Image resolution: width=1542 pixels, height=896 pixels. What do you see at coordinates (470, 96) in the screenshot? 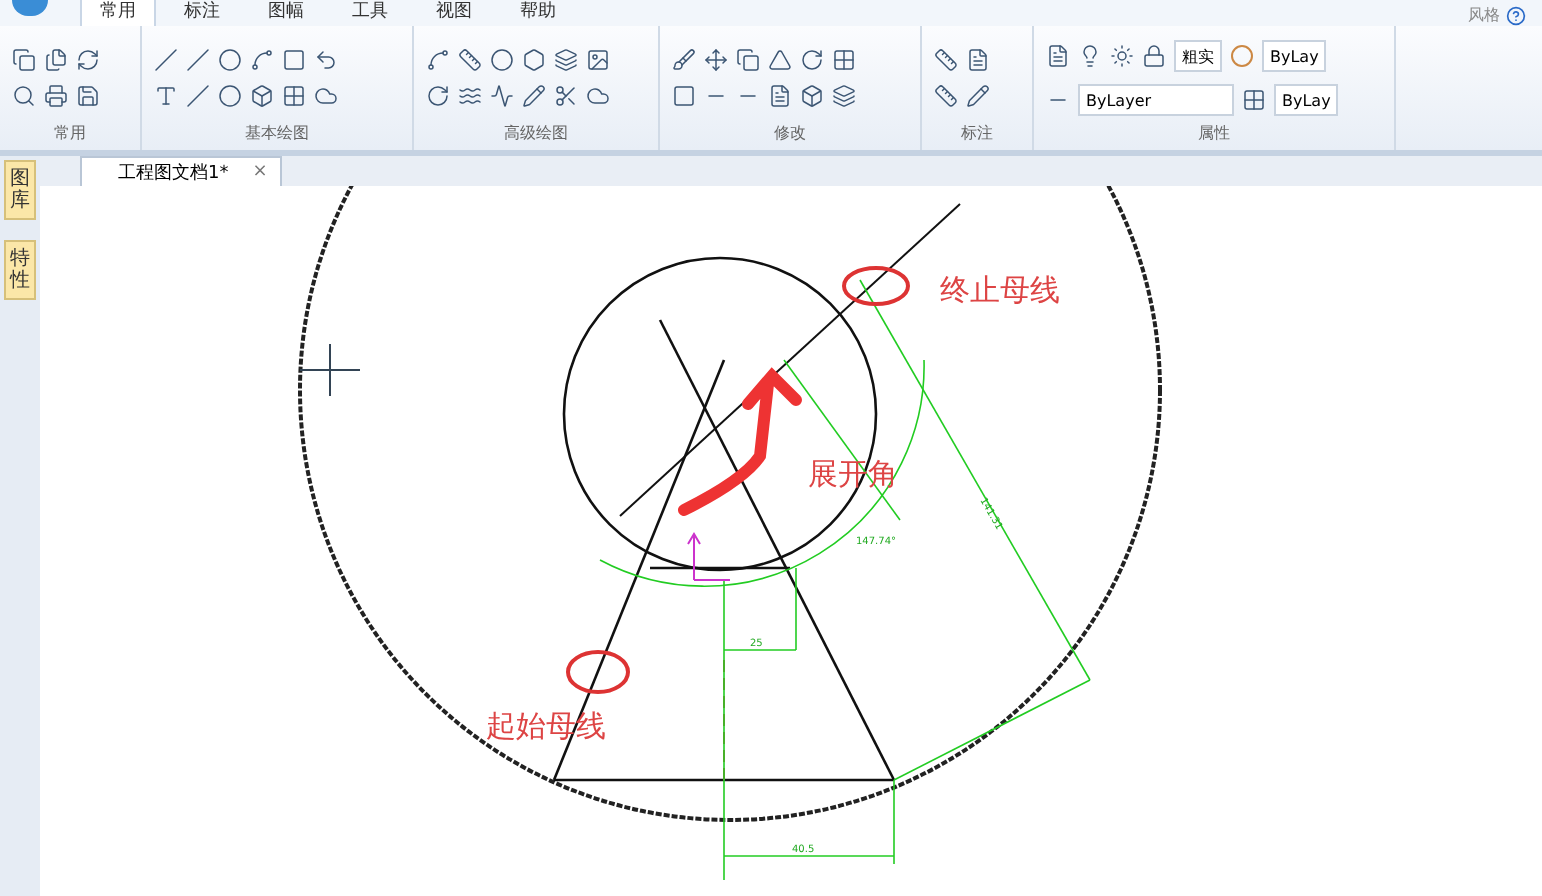
I see `wave-icon` at bounding box center [470, 96].